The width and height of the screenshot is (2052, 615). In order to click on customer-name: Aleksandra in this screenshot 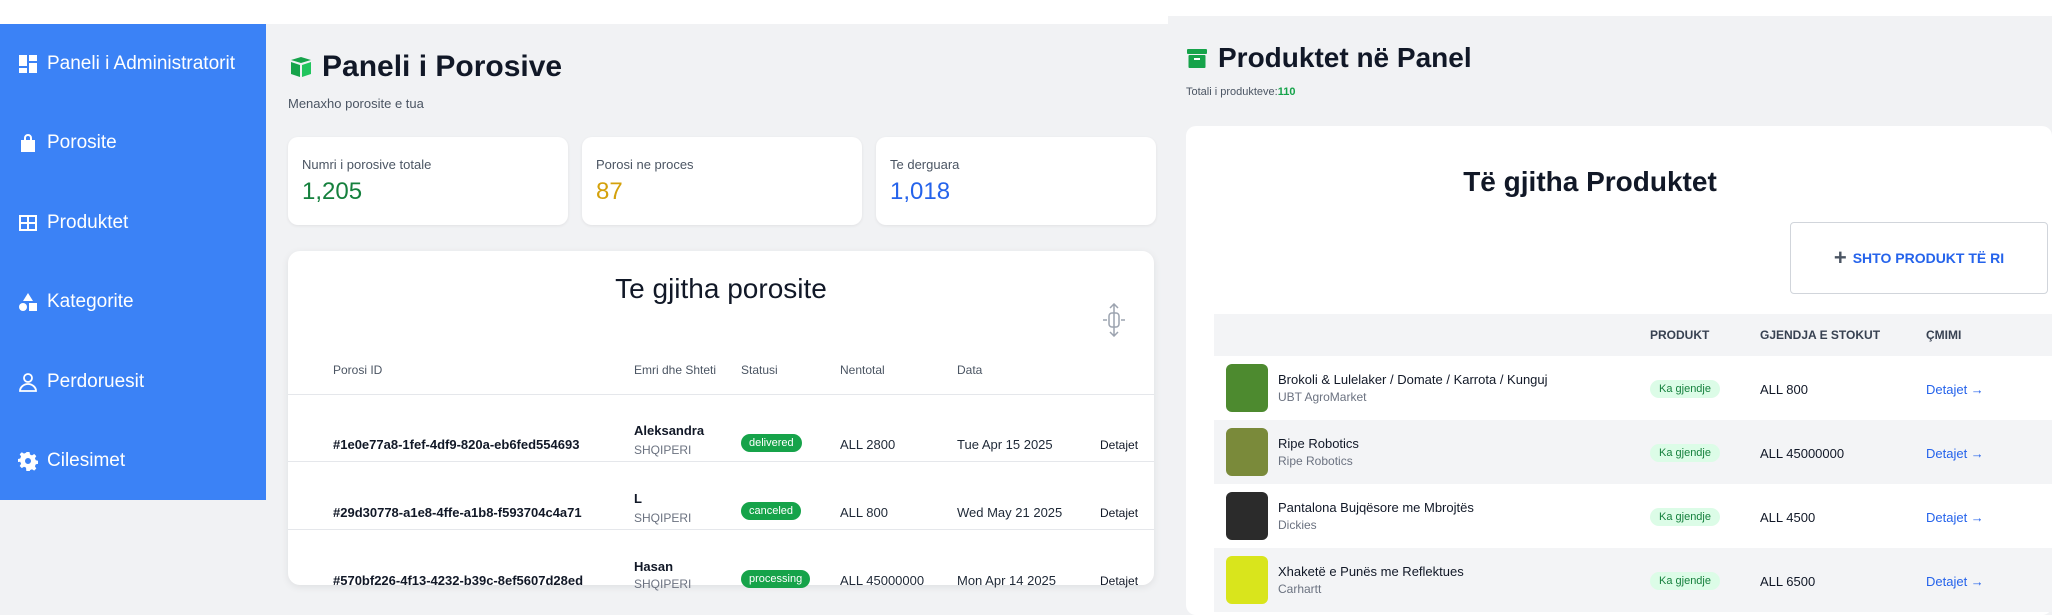, I will do `click(669, 430)`.